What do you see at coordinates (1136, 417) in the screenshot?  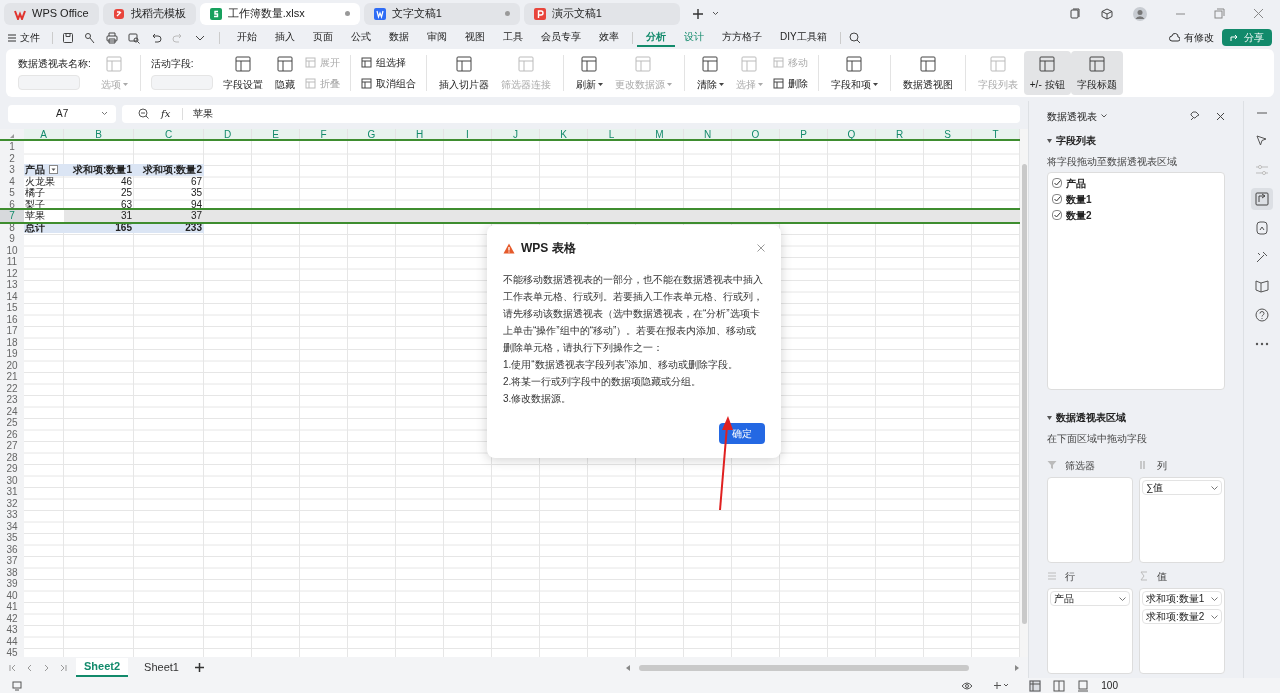 I see `section-header: 数据透视表区域` at bounding box center [1136, 417].